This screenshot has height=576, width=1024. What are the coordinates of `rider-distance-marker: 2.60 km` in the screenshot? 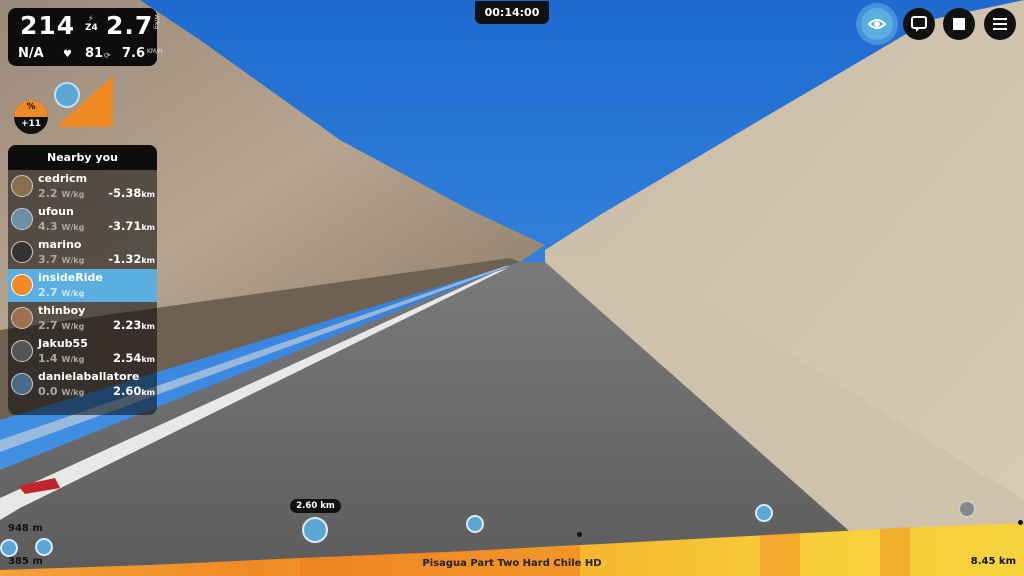 It's located at (315, 506).